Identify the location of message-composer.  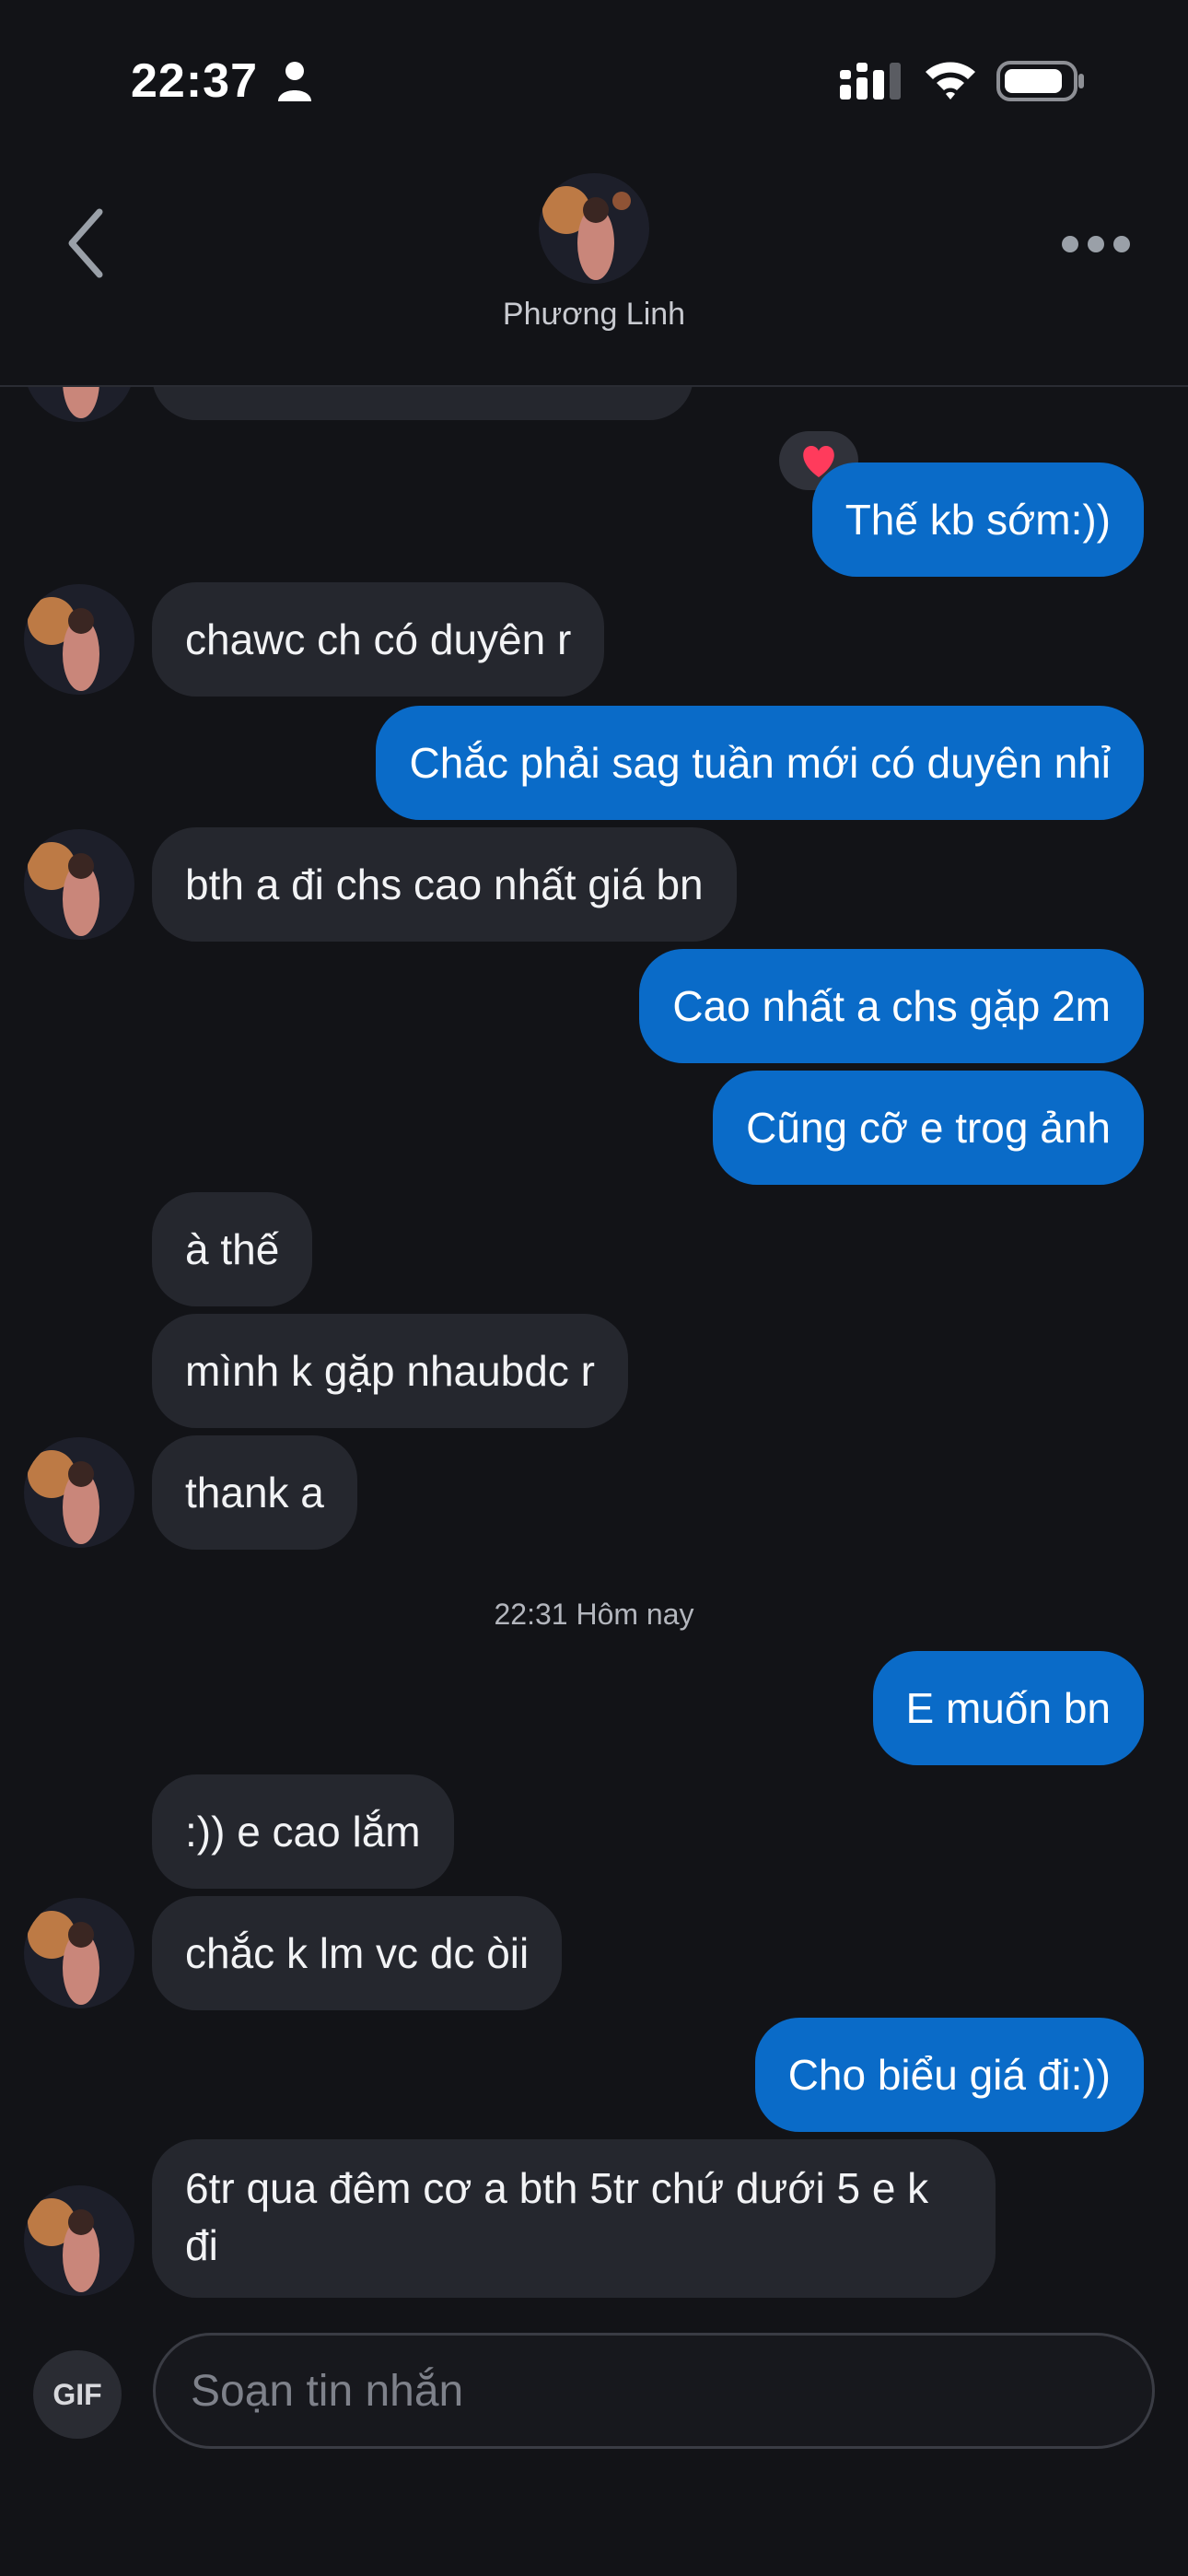
(654, 2391).